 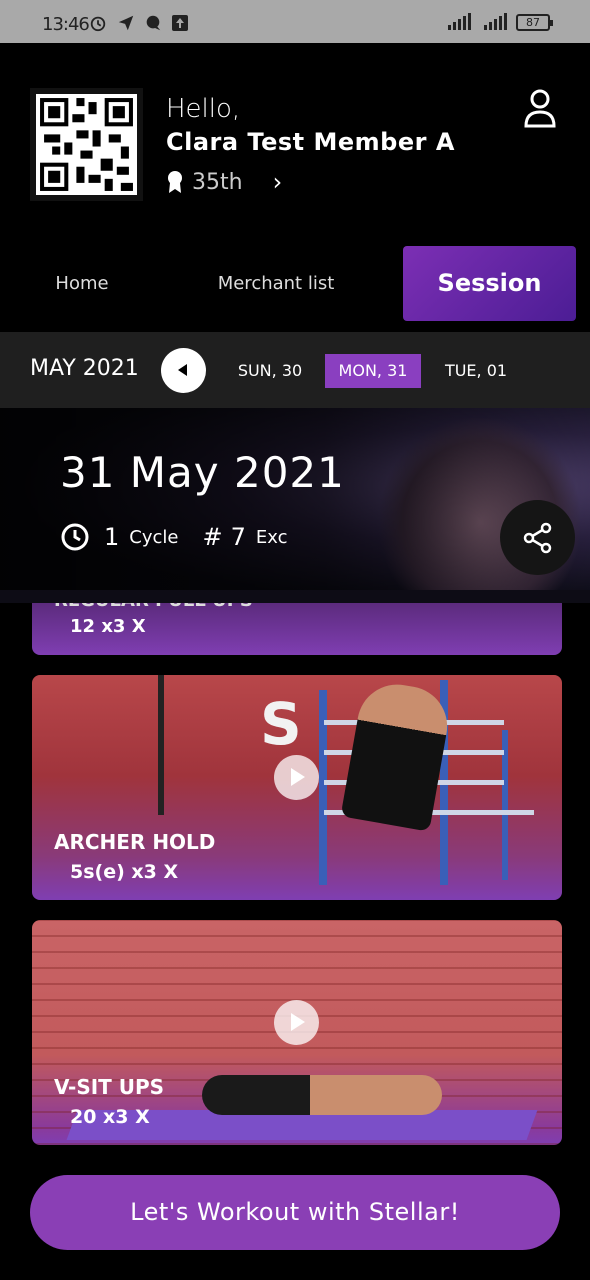 I want to click on exercise-count: 7, so click(x=238, y=537).